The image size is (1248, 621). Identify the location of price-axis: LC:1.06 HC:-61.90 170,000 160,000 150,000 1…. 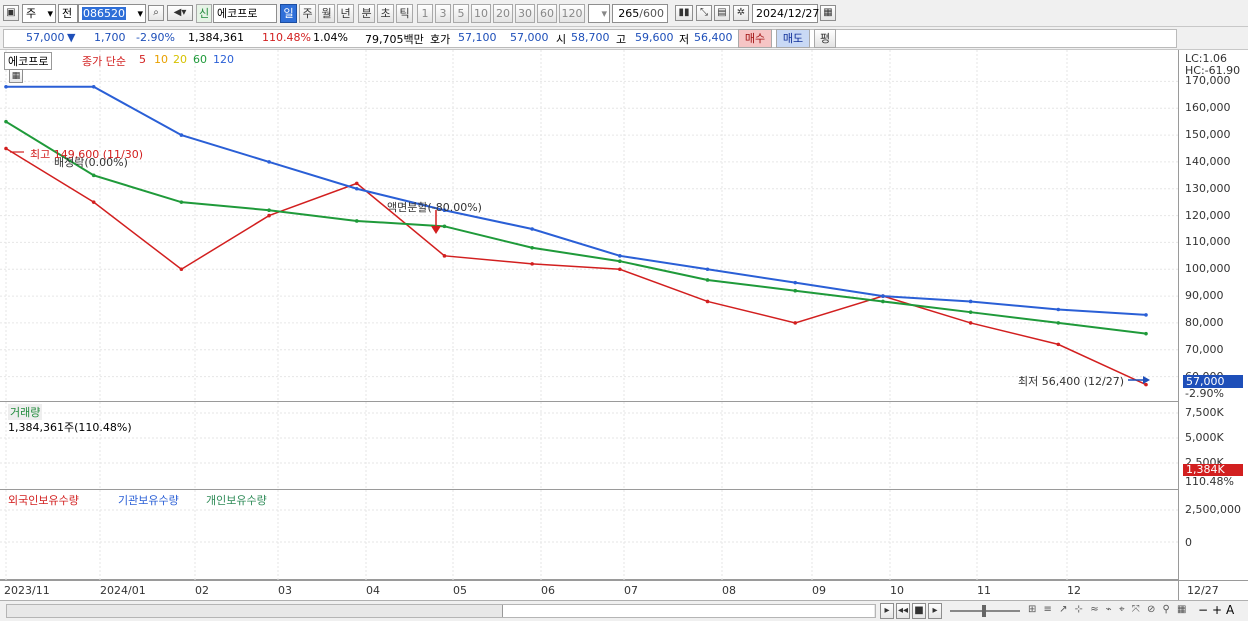
(1213, 226).